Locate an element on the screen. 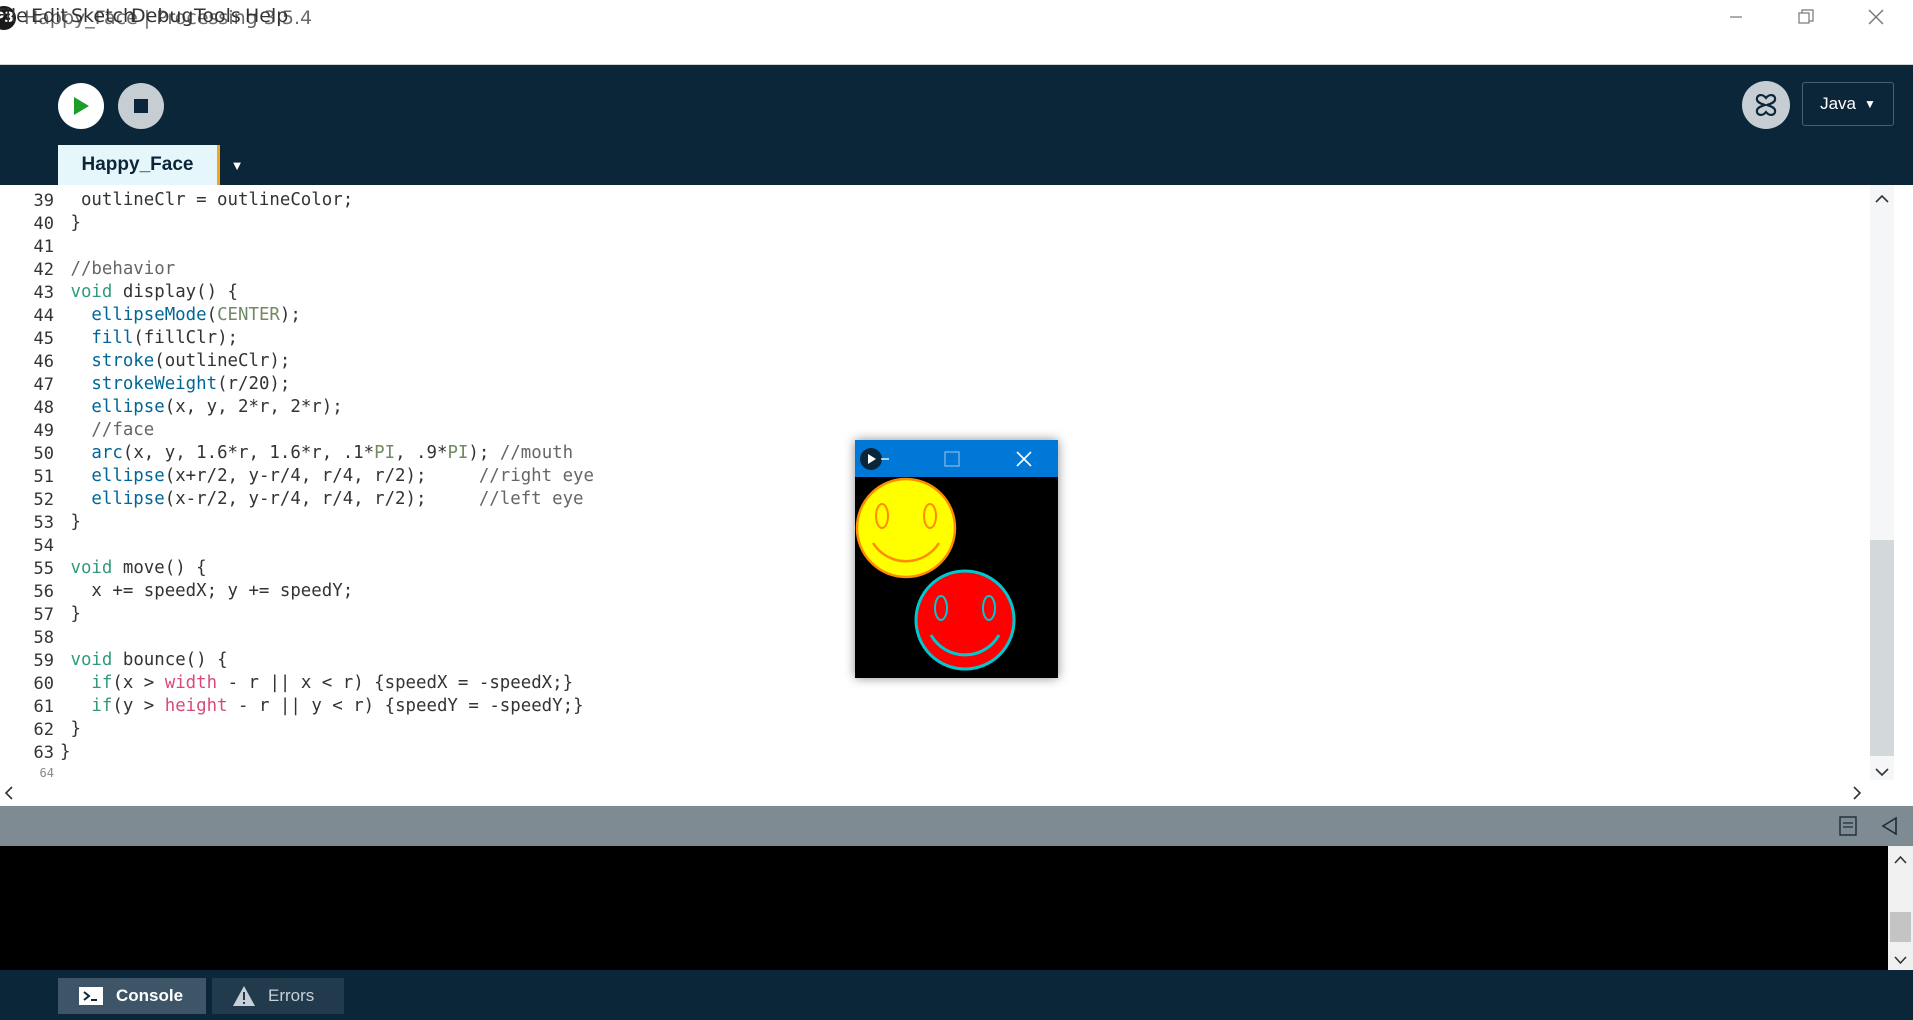 The width and height of the screenshot is (1913, 1020). code-line: fill(fillClr); is located at coordinates (165, 338).